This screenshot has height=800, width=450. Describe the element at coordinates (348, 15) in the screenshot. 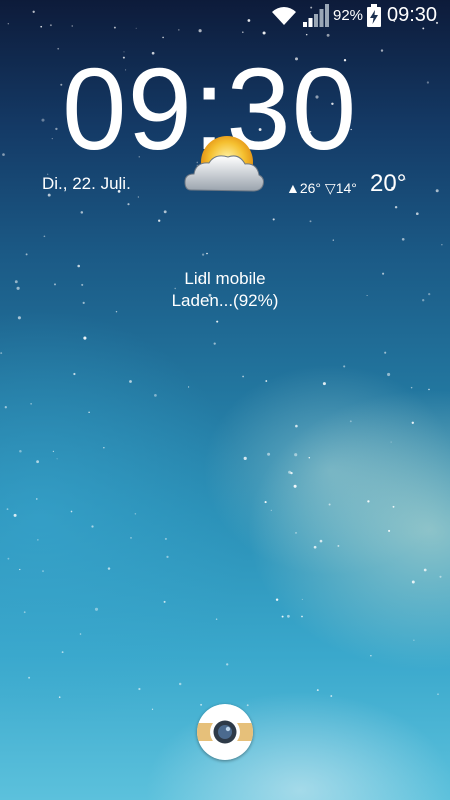

I see `battery-percentage: 92%` at that location.